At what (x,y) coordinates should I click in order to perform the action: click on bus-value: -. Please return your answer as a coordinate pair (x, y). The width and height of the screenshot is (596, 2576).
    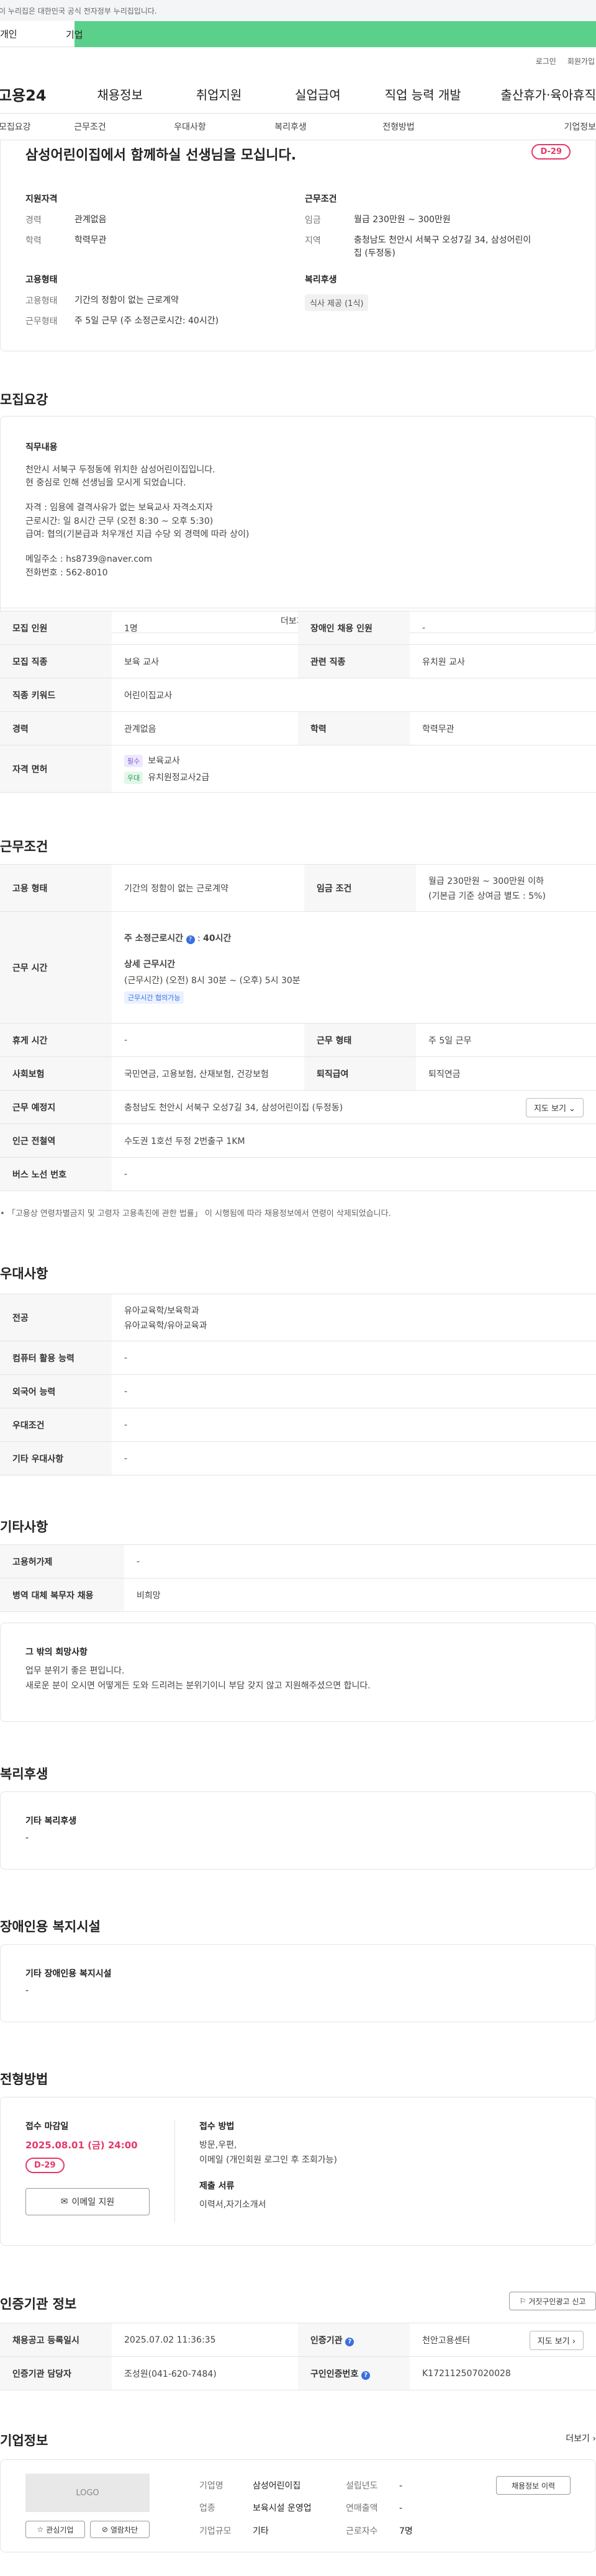
    Looking at the image, I should click on (354, 1174).